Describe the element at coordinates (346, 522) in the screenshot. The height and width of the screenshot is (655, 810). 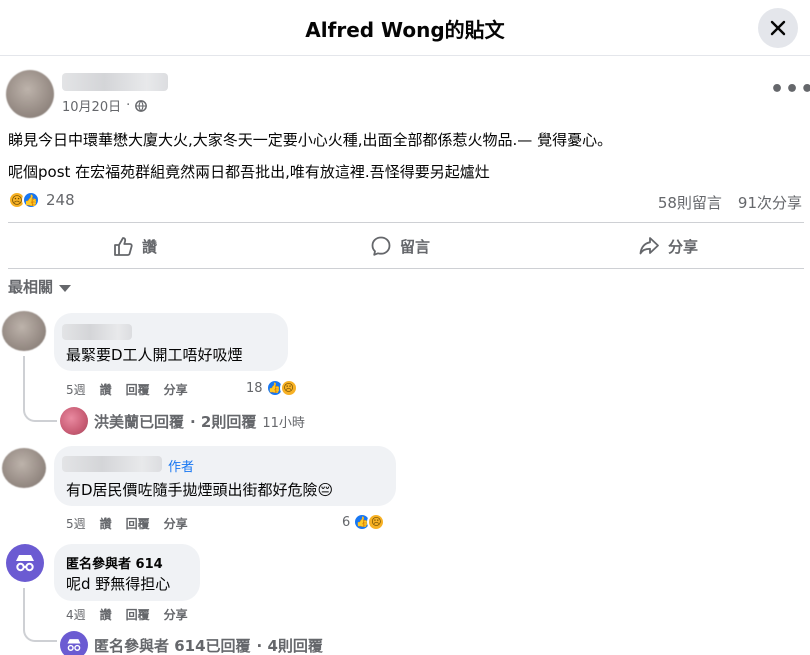
I see `comment-reaction-count: 6` at that location.